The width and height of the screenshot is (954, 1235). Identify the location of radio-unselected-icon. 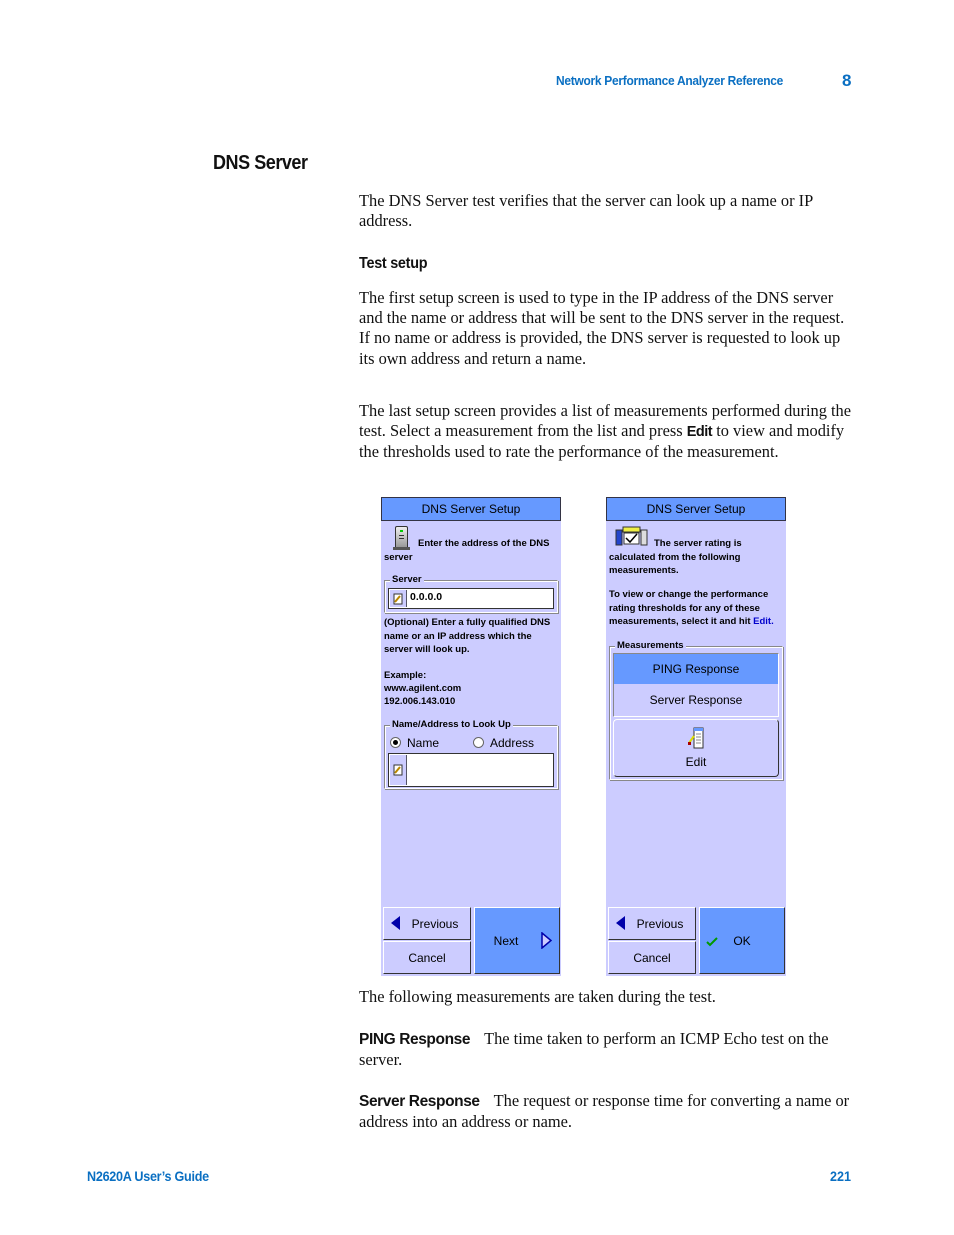
(478, 742).